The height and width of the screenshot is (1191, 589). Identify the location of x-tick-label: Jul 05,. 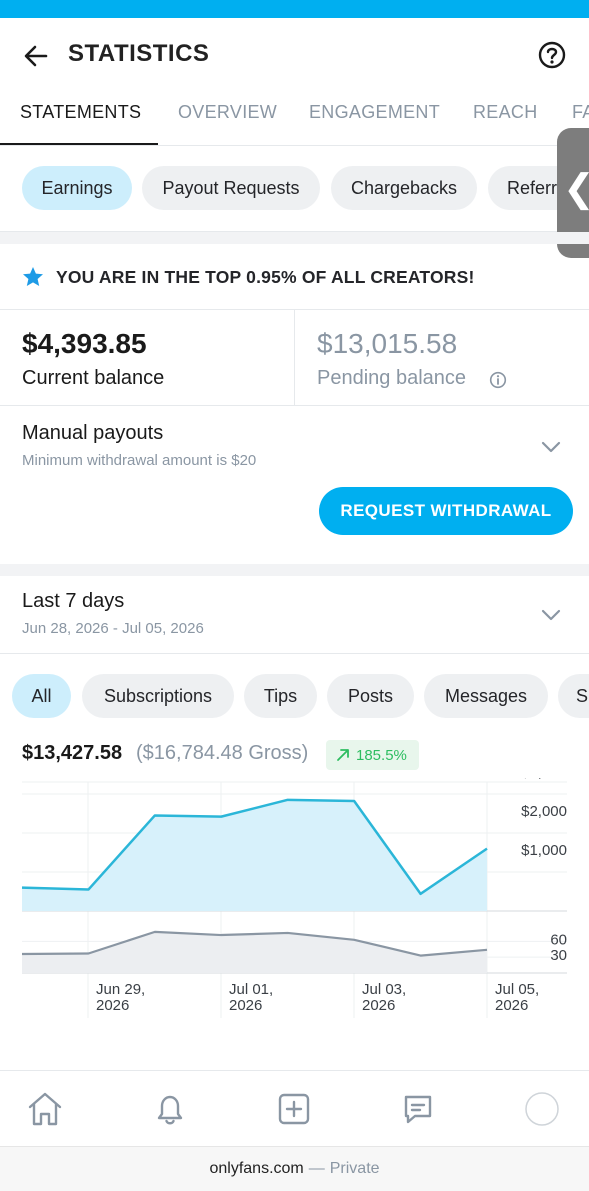
(517, 989).